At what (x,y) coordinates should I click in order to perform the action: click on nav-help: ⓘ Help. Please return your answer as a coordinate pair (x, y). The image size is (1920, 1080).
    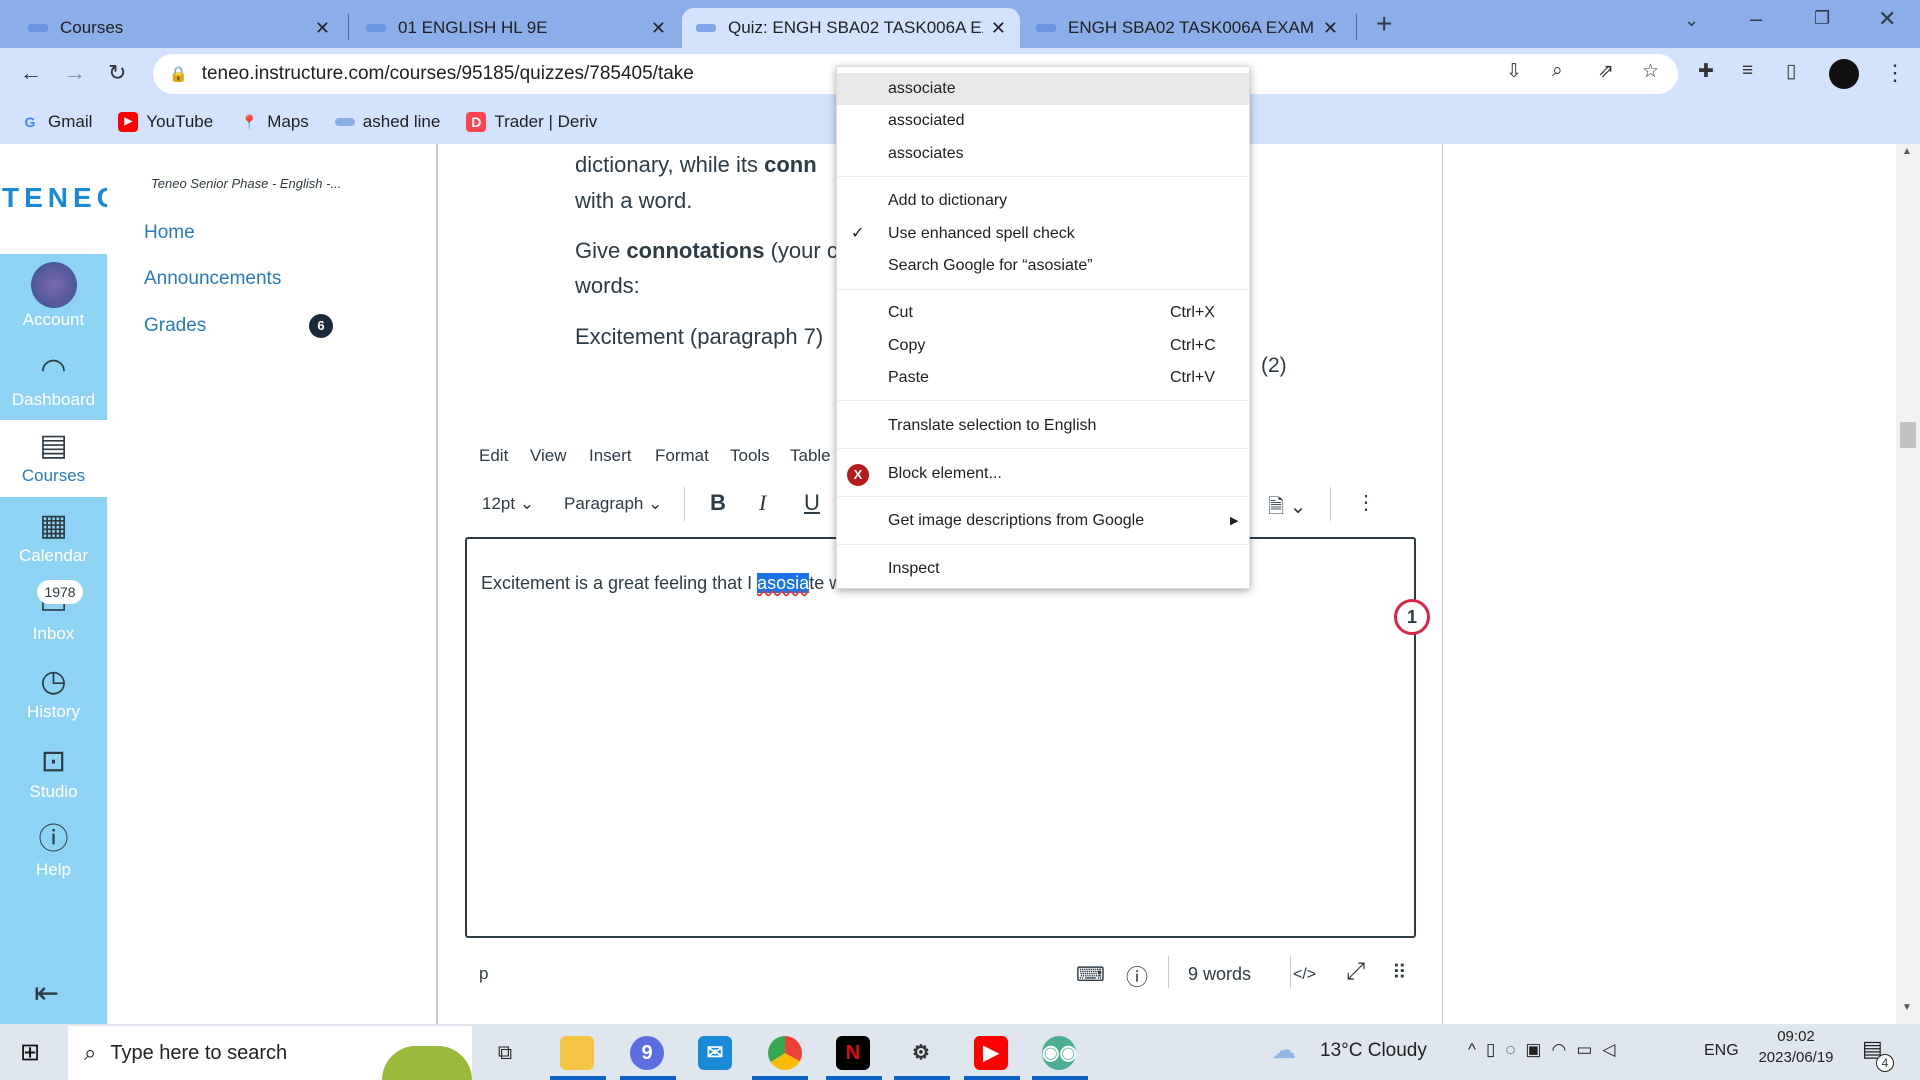
    Looking at the image, I should click on (53, 851).